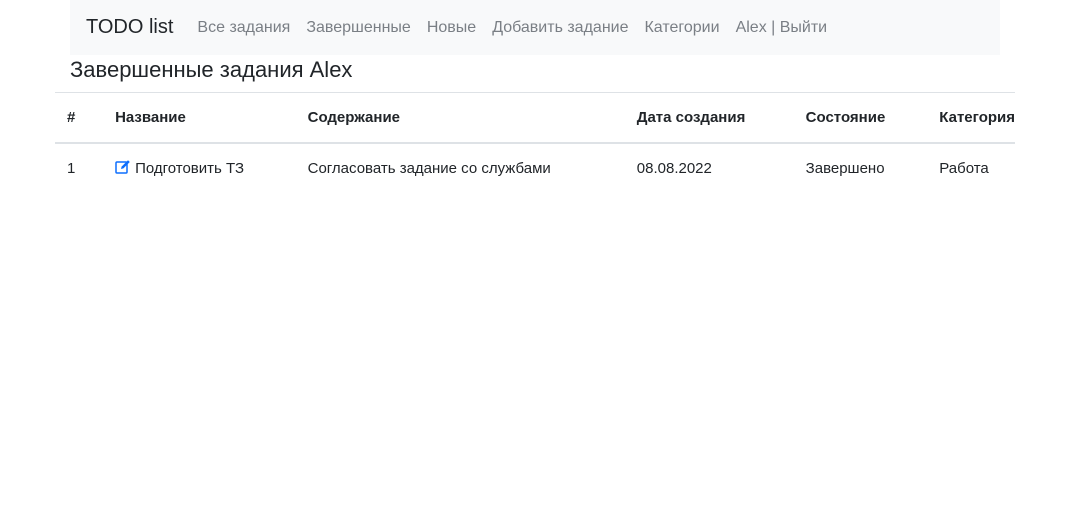  What do you see at coordinates (709, 118) in the screenshot?
I see `column-header-date: Дата создания` at bounding box center [709, 118].